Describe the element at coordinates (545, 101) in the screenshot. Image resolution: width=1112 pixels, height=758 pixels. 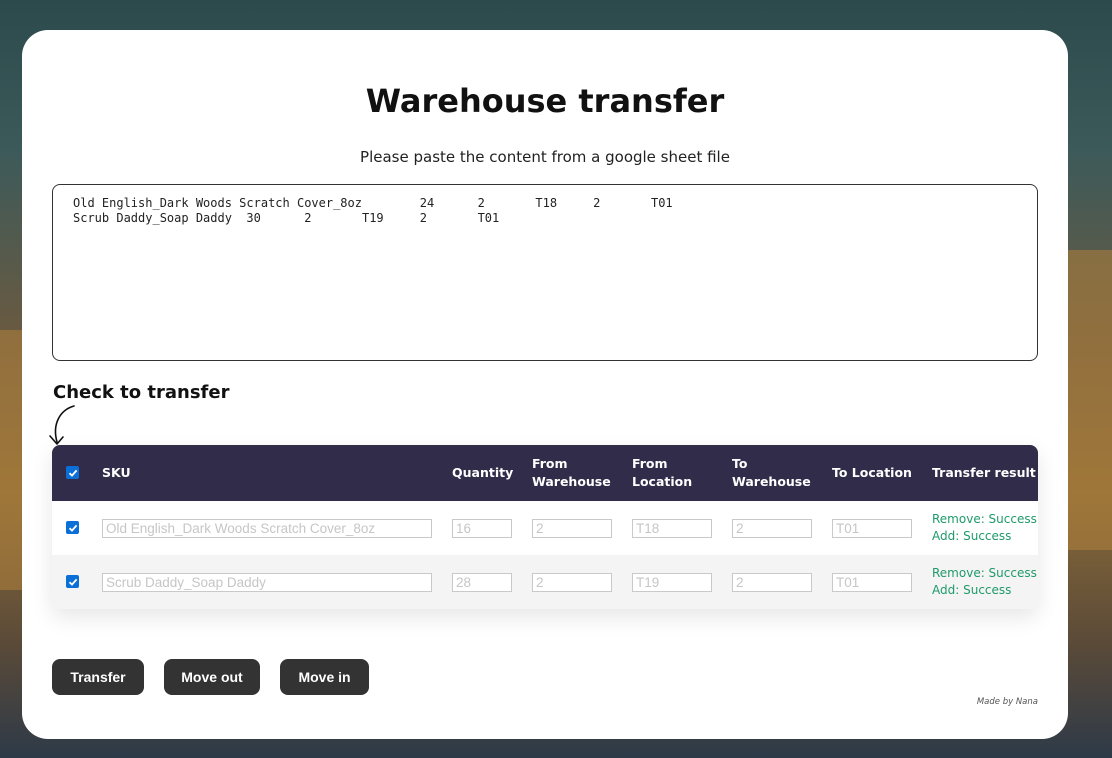
I see `page-title: Warehouse transfer` at that location.